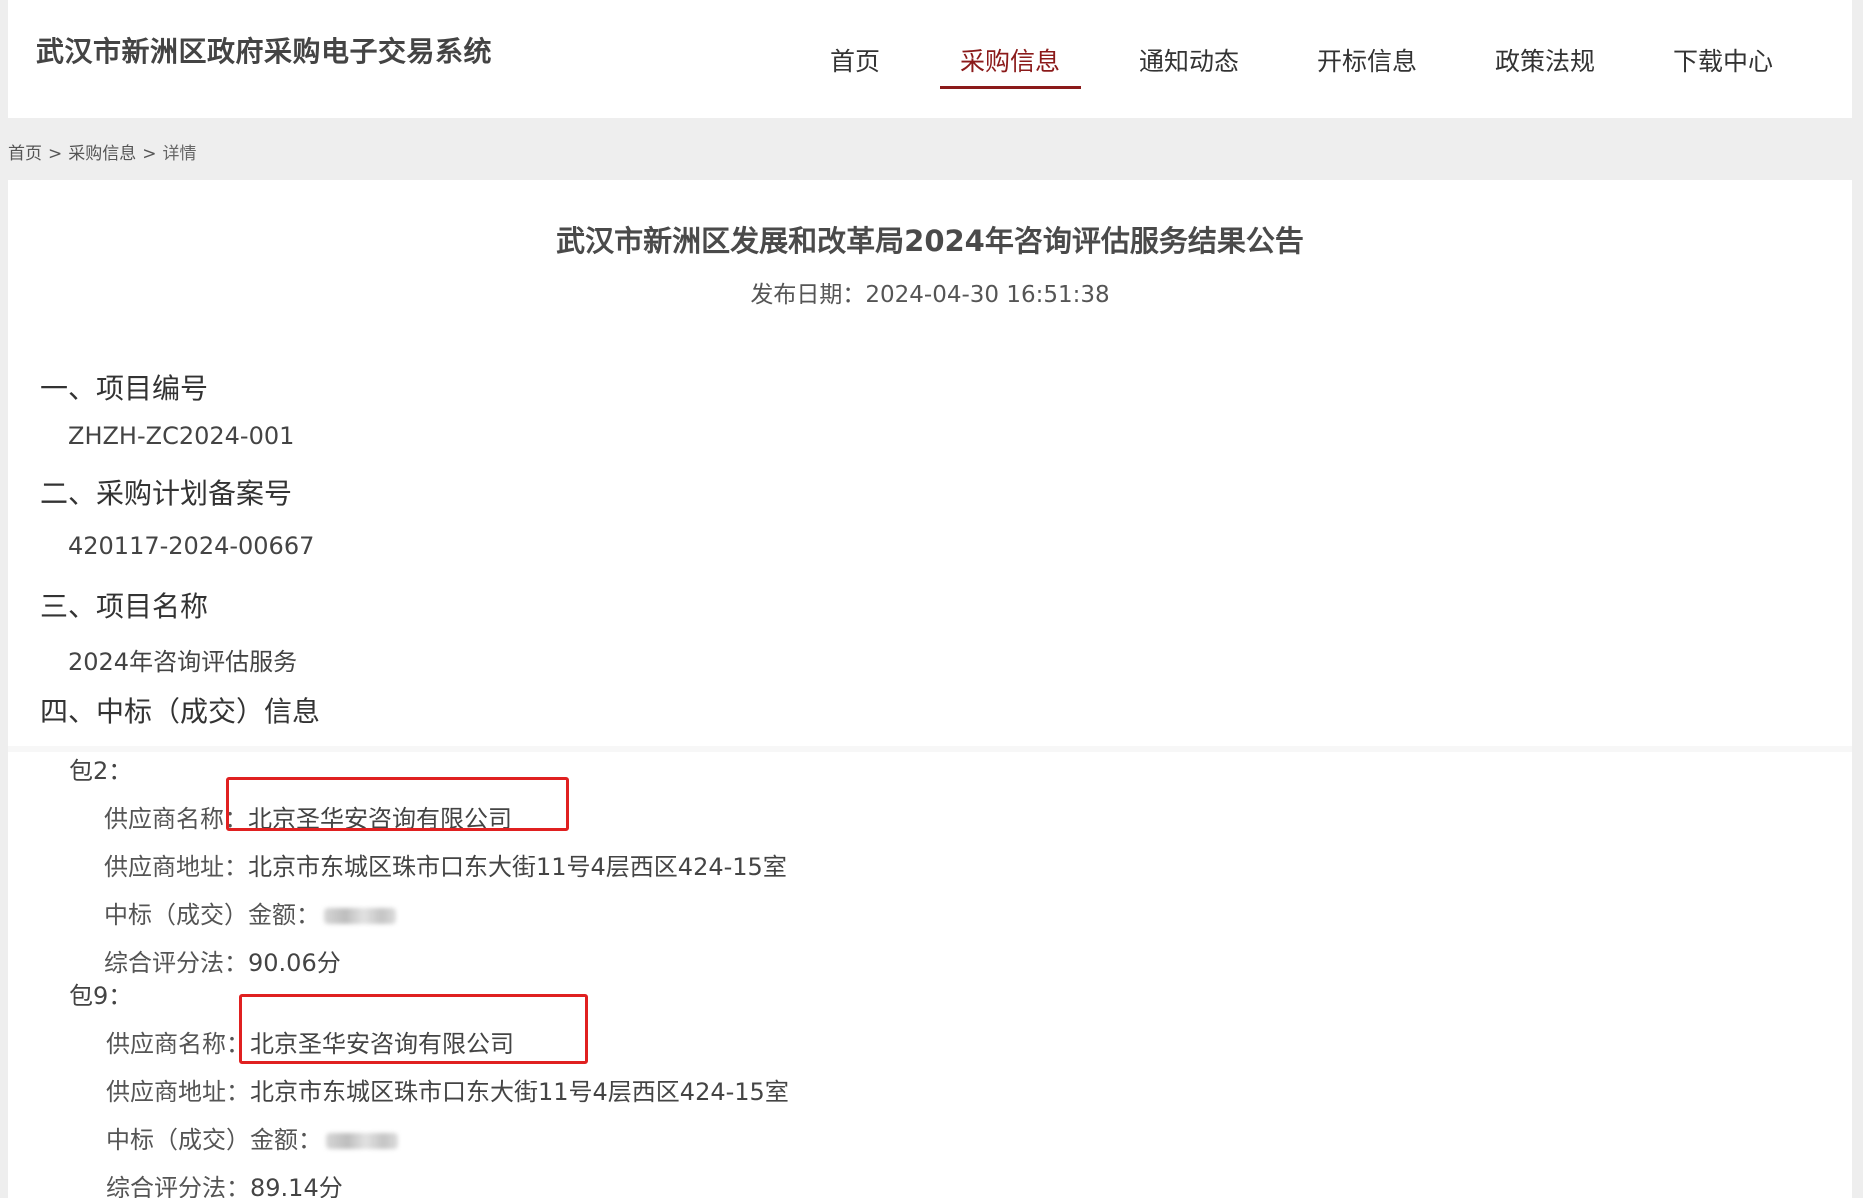  I want to click on breadcrumb: 首页 > 采购信息 > 详情, so click(102, 151).